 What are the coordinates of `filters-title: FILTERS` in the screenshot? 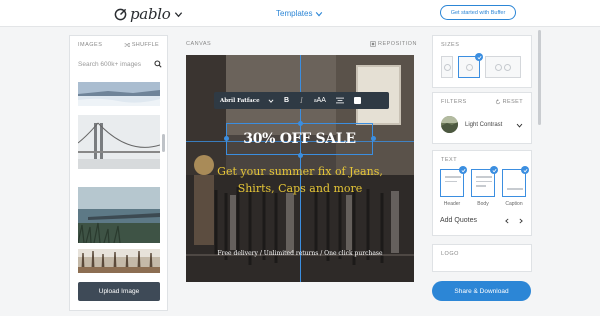 It's located at (454, 102).